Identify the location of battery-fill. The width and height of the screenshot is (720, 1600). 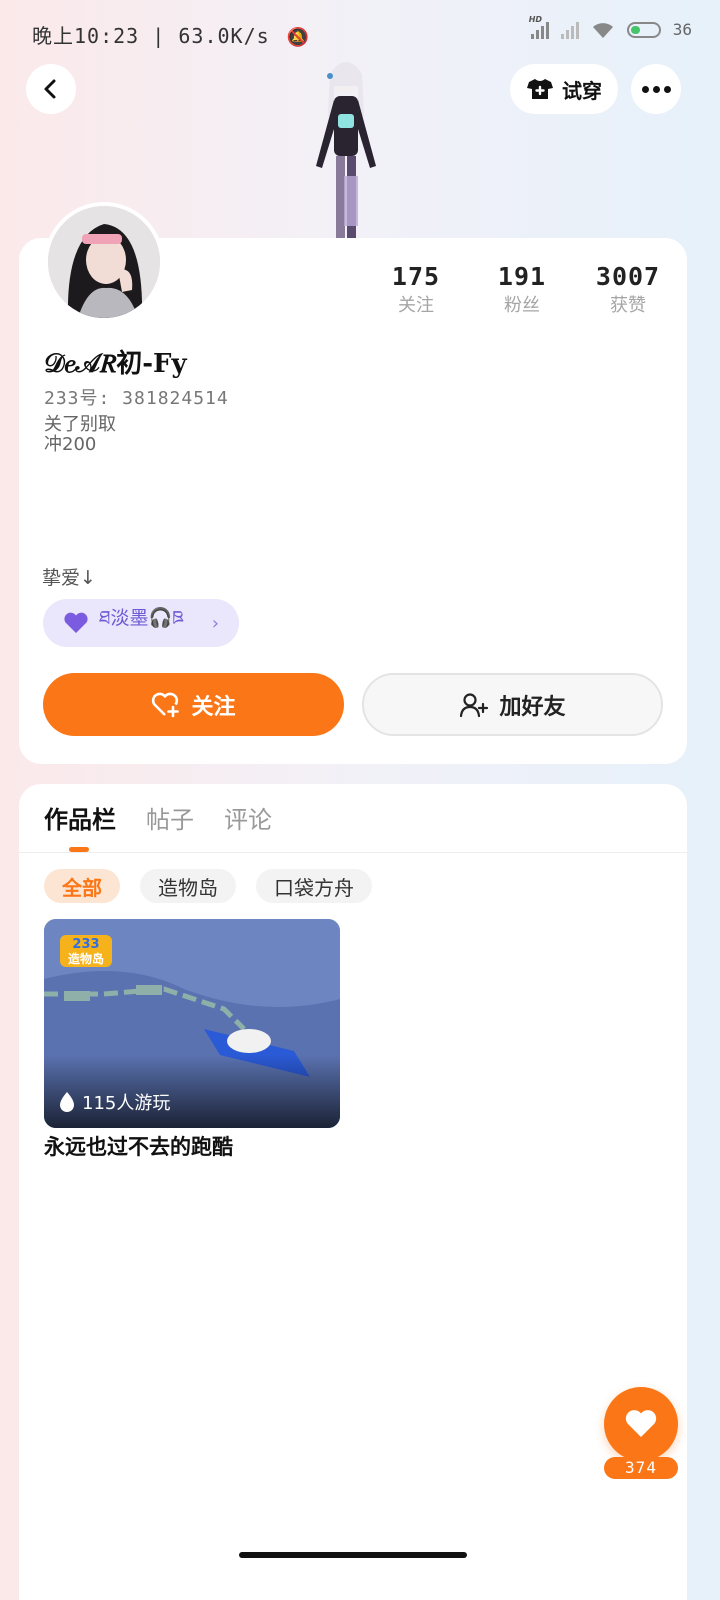
(635, 29).